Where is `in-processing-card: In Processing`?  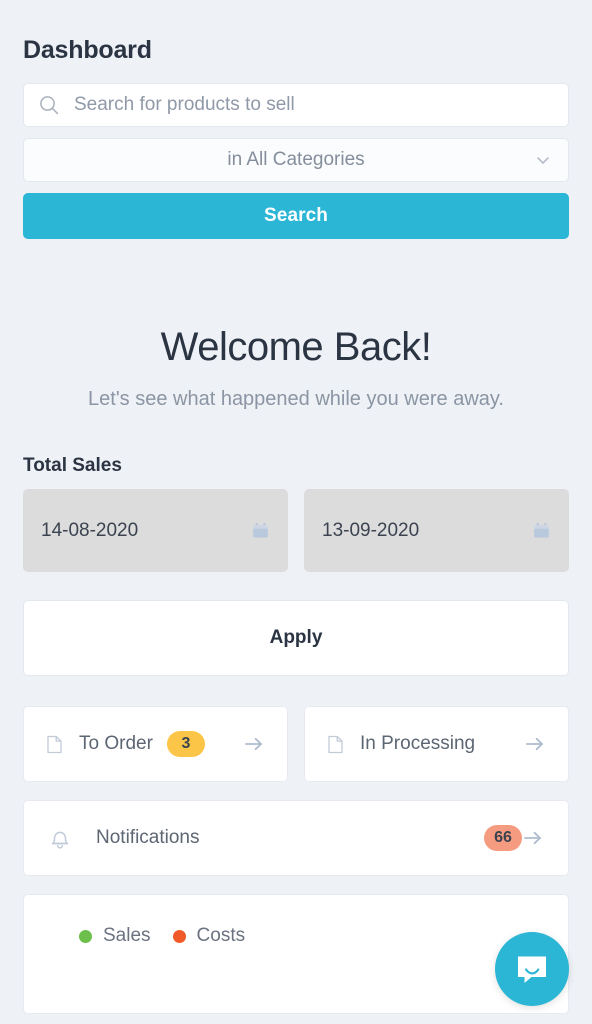 in-processing-card: In Processing is located at coordinates (436, 744).